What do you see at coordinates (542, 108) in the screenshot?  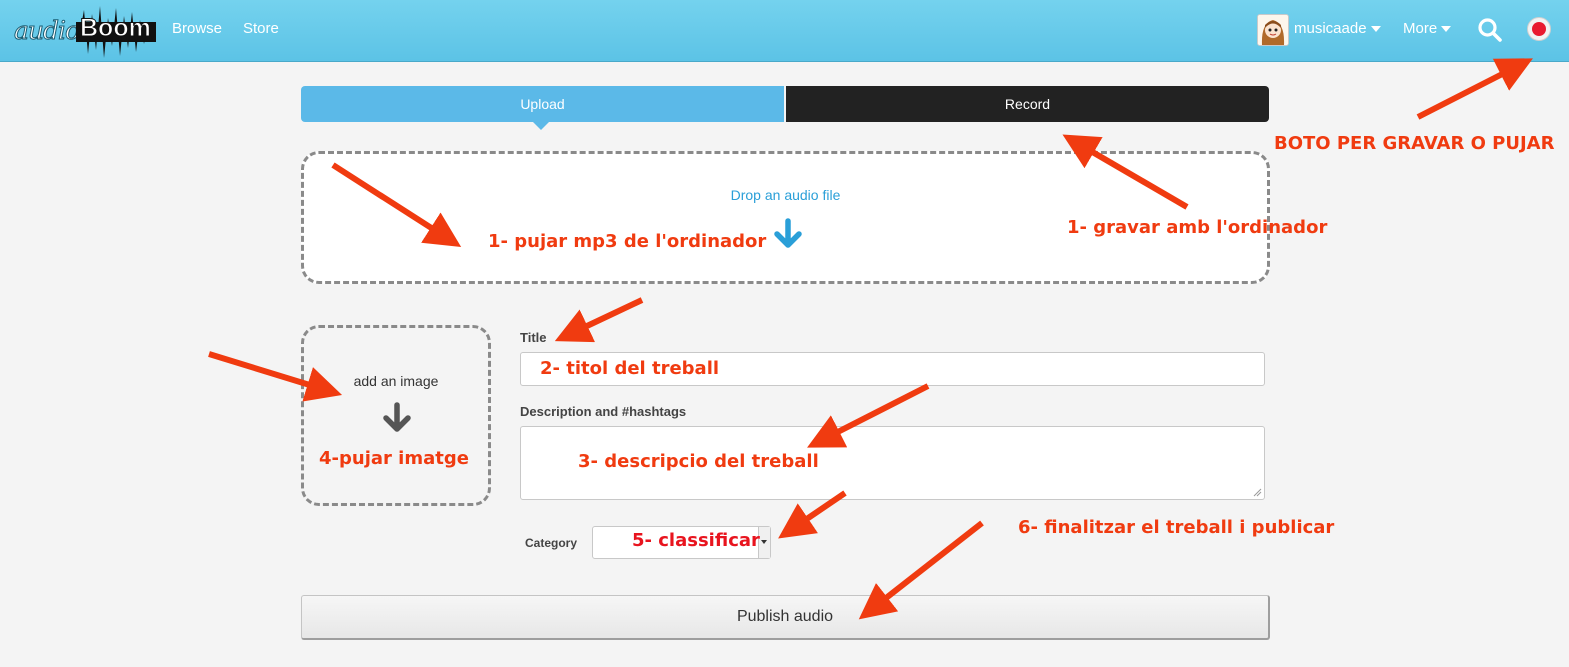 I see `tab-upload: Upload` at bounding box center [542, 108].